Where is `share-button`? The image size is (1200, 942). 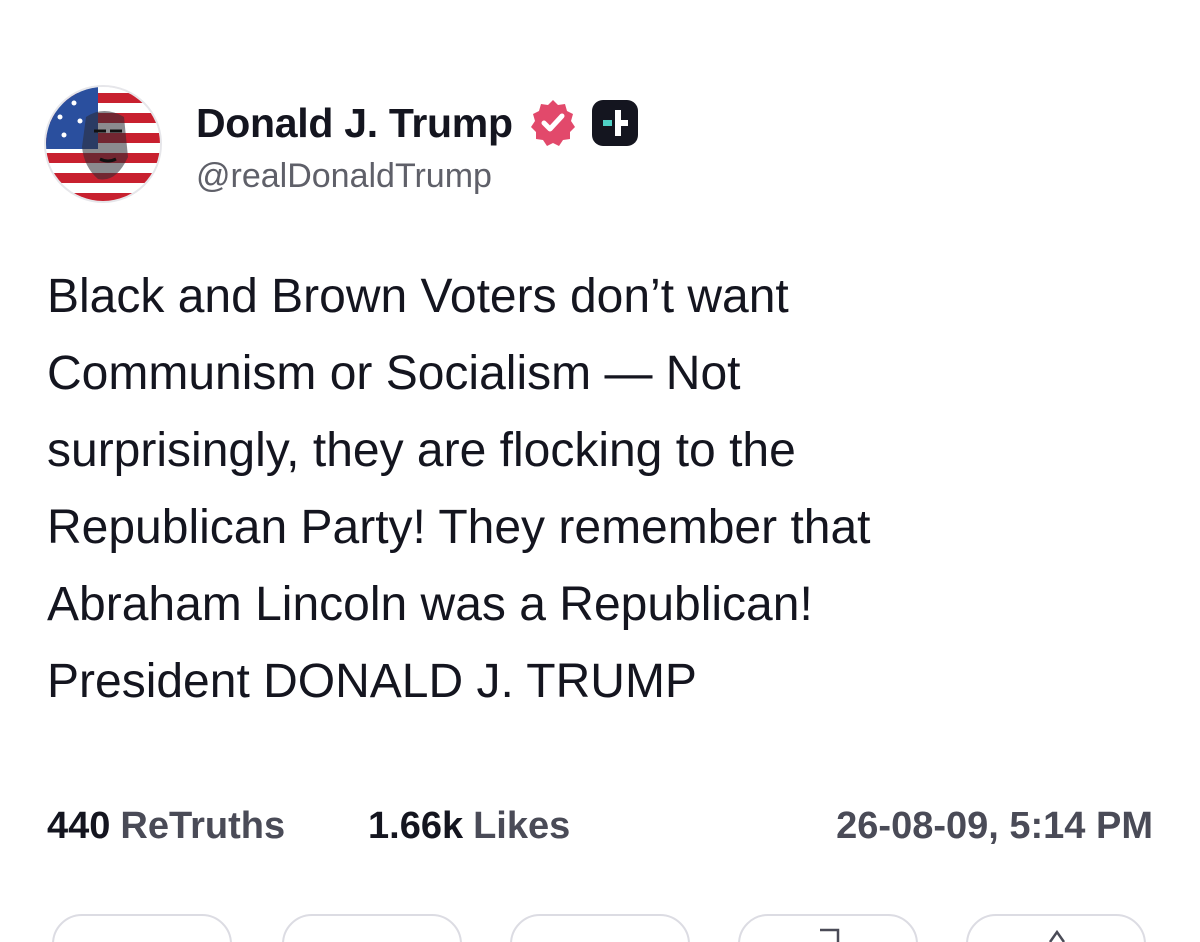 share-button is located at coordinates (1056, 928).